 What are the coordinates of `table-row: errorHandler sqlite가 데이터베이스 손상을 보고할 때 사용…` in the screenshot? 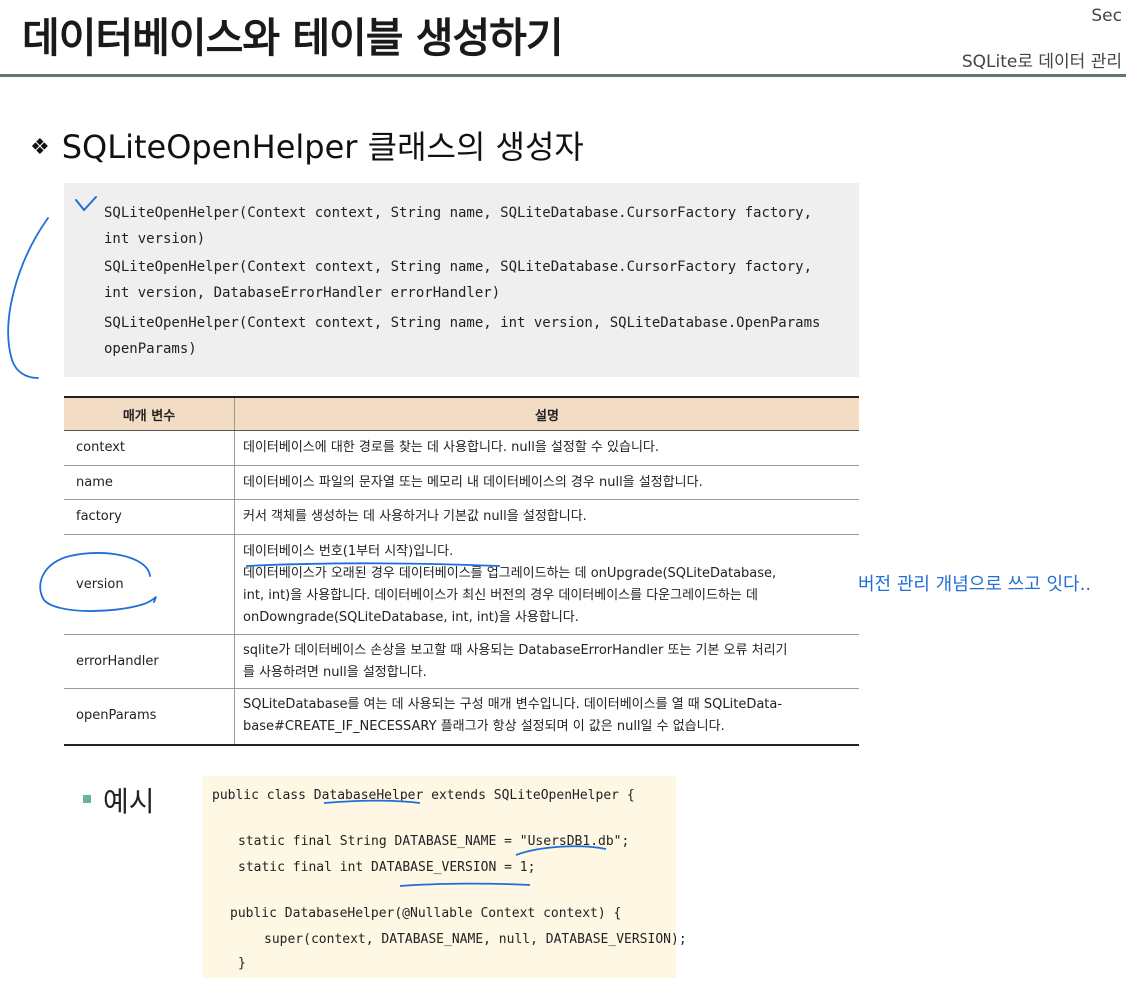 It's located at (461, 661).